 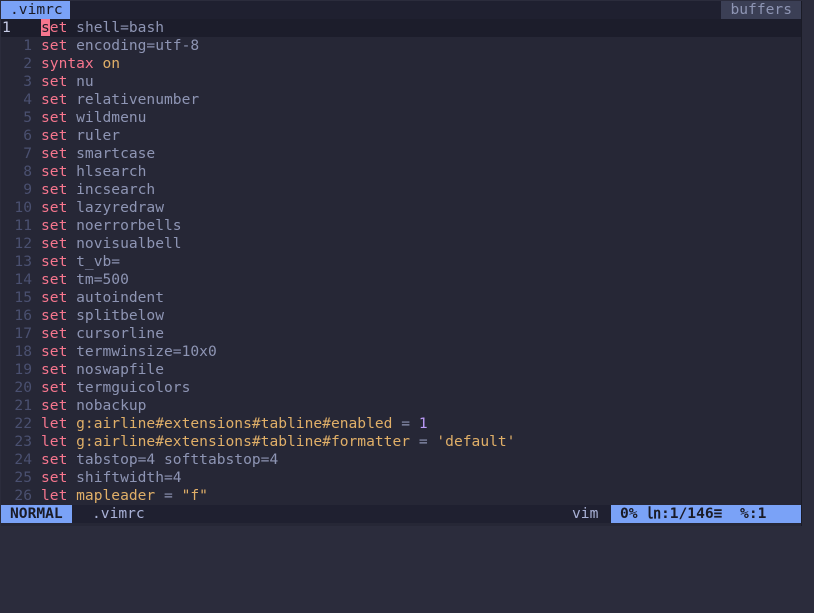 I want to click on code-line: 13 set t_vb=, so click(x=401, y=262).